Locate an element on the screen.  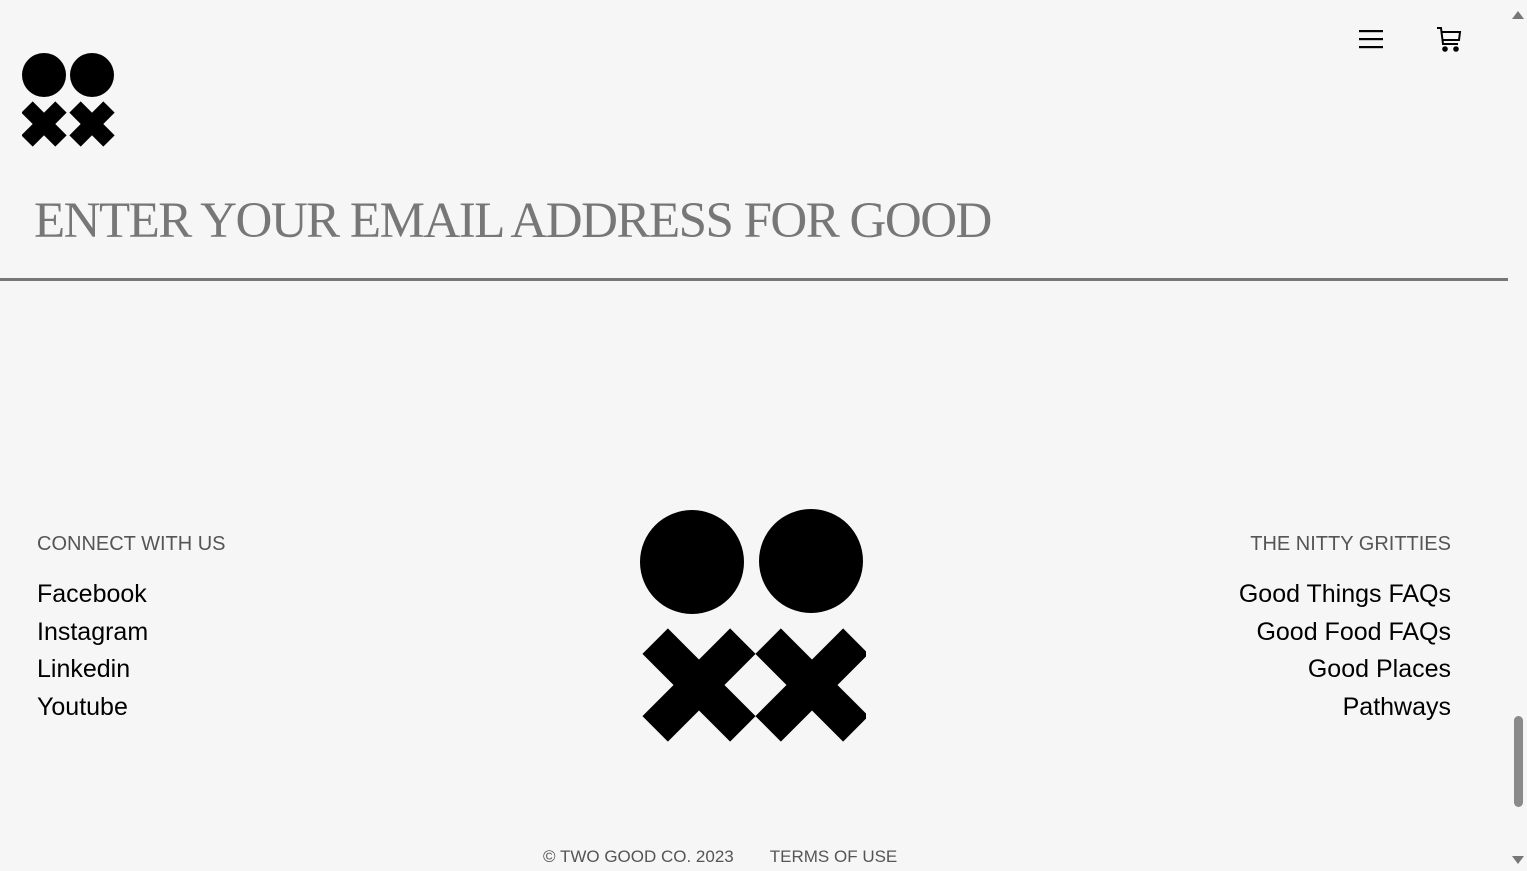
two-good-logo-icon is located at coordinates (69, 100).